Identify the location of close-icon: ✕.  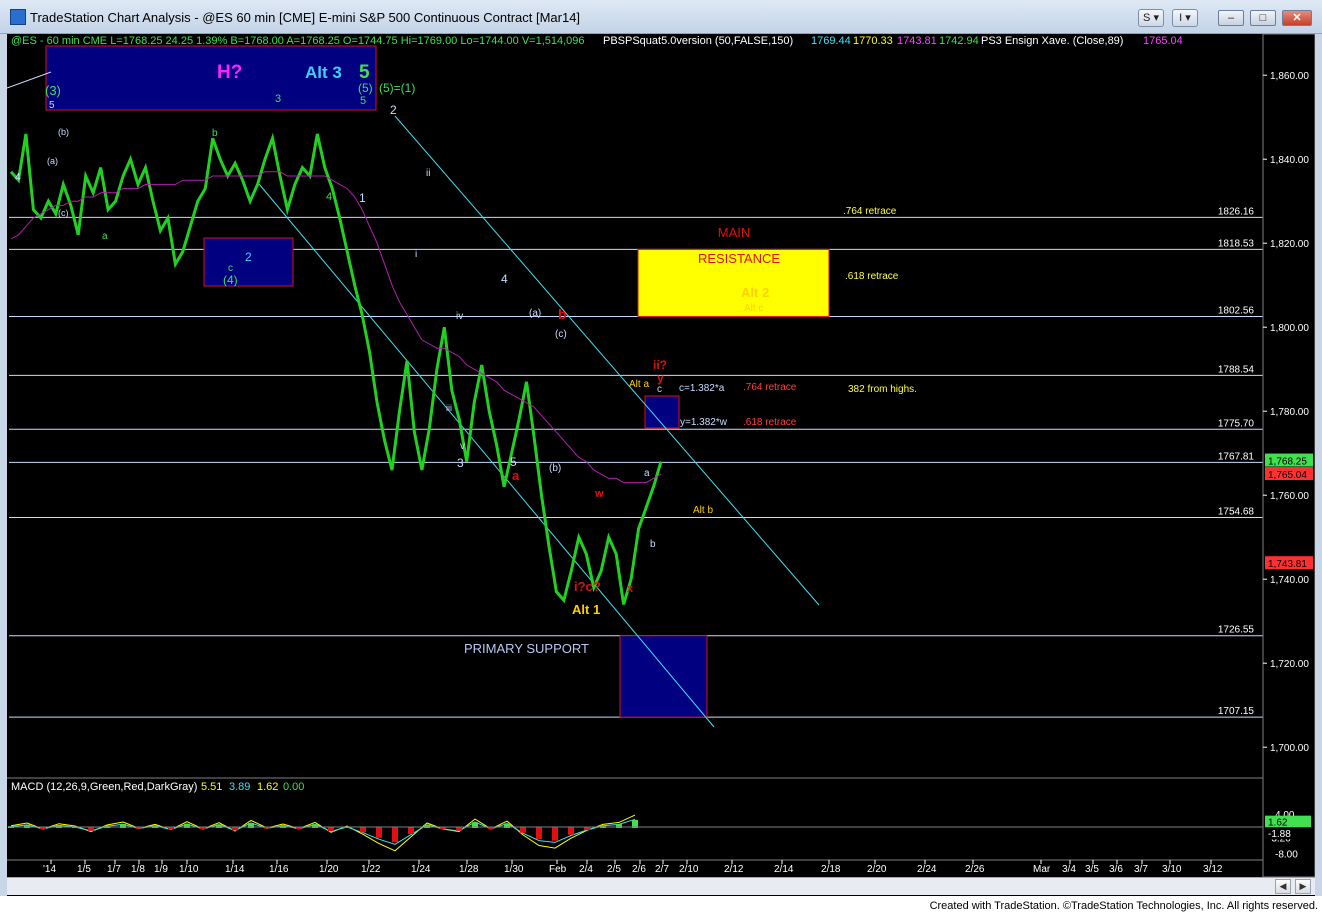
(1297, 18).